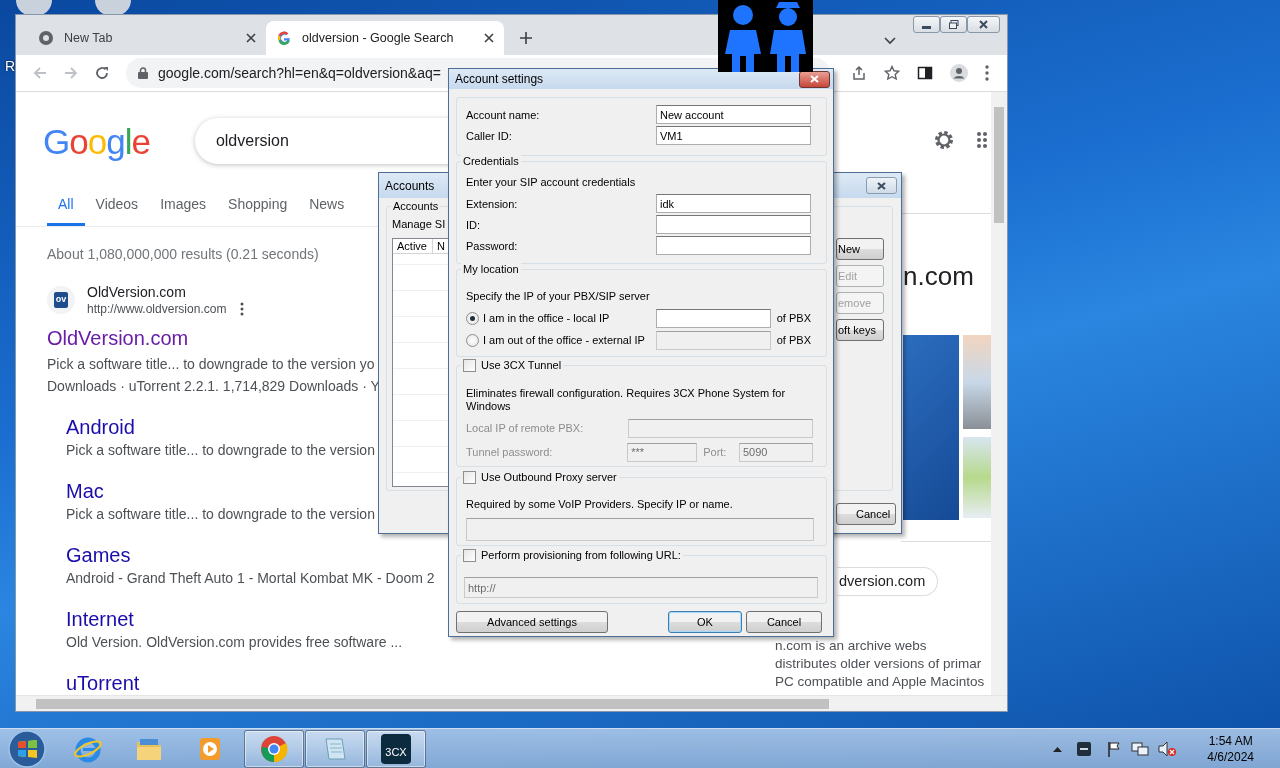  I want to click on panel-description: PC compatible and Apple Macintos, so click(880, 682).